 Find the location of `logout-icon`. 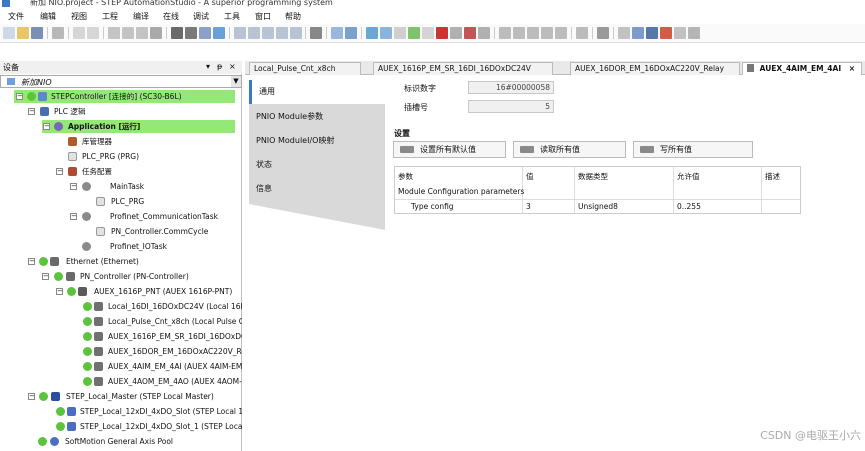

logout-icon is located at coordinates (386, 33).